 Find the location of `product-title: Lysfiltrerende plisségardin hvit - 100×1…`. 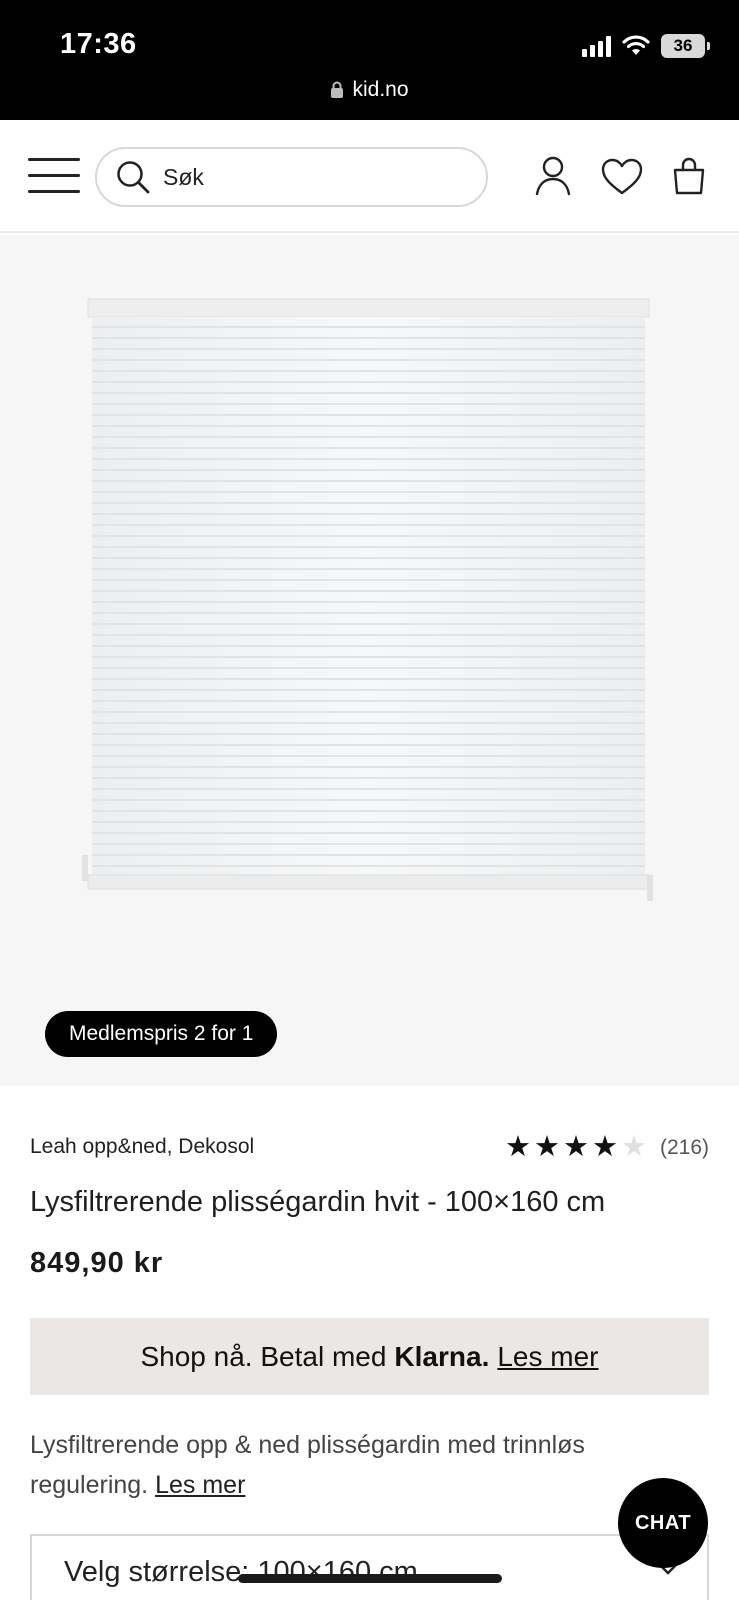

product-title: Lysfiltrerende plisségardin hvit - 100×1… is located at coordinates (318, 1202).